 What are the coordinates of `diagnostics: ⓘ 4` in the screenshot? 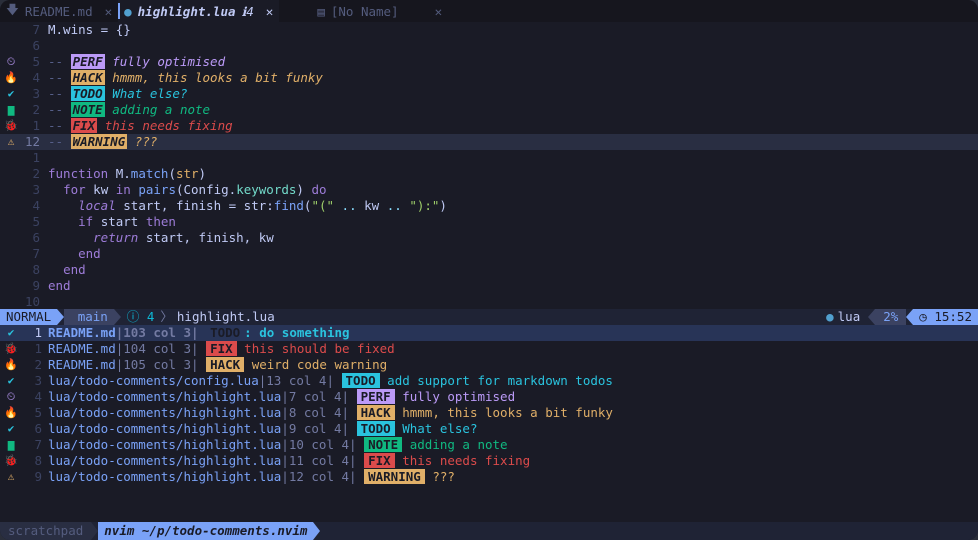 It's located at (141, 317).